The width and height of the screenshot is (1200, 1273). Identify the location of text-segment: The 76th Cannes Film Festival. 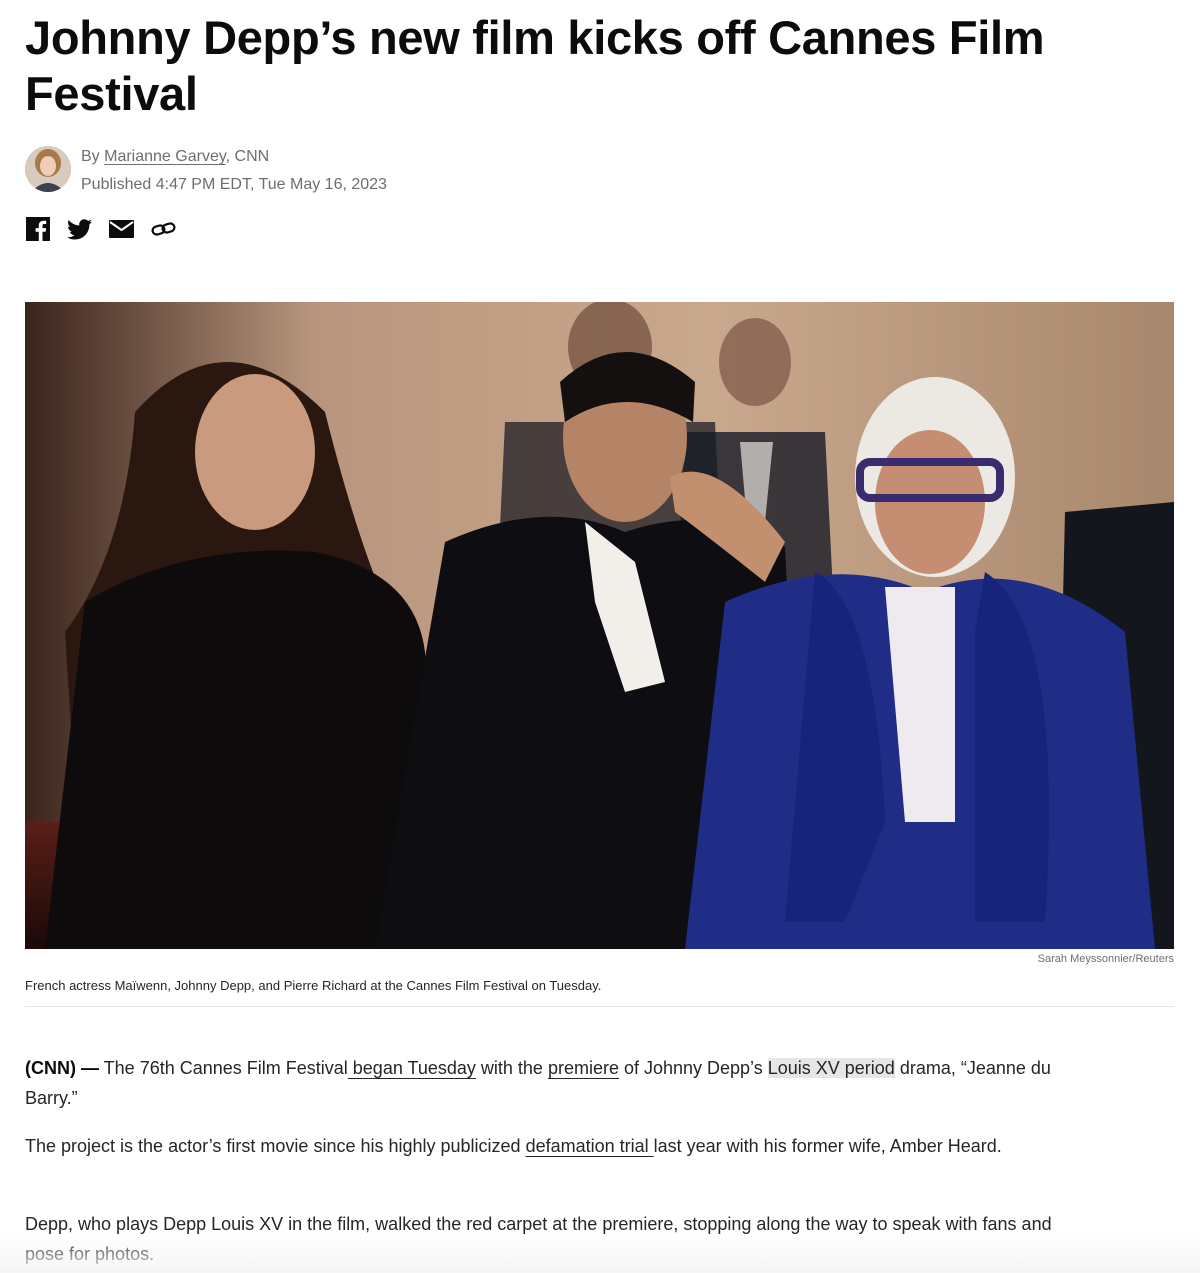
(223, 1068).